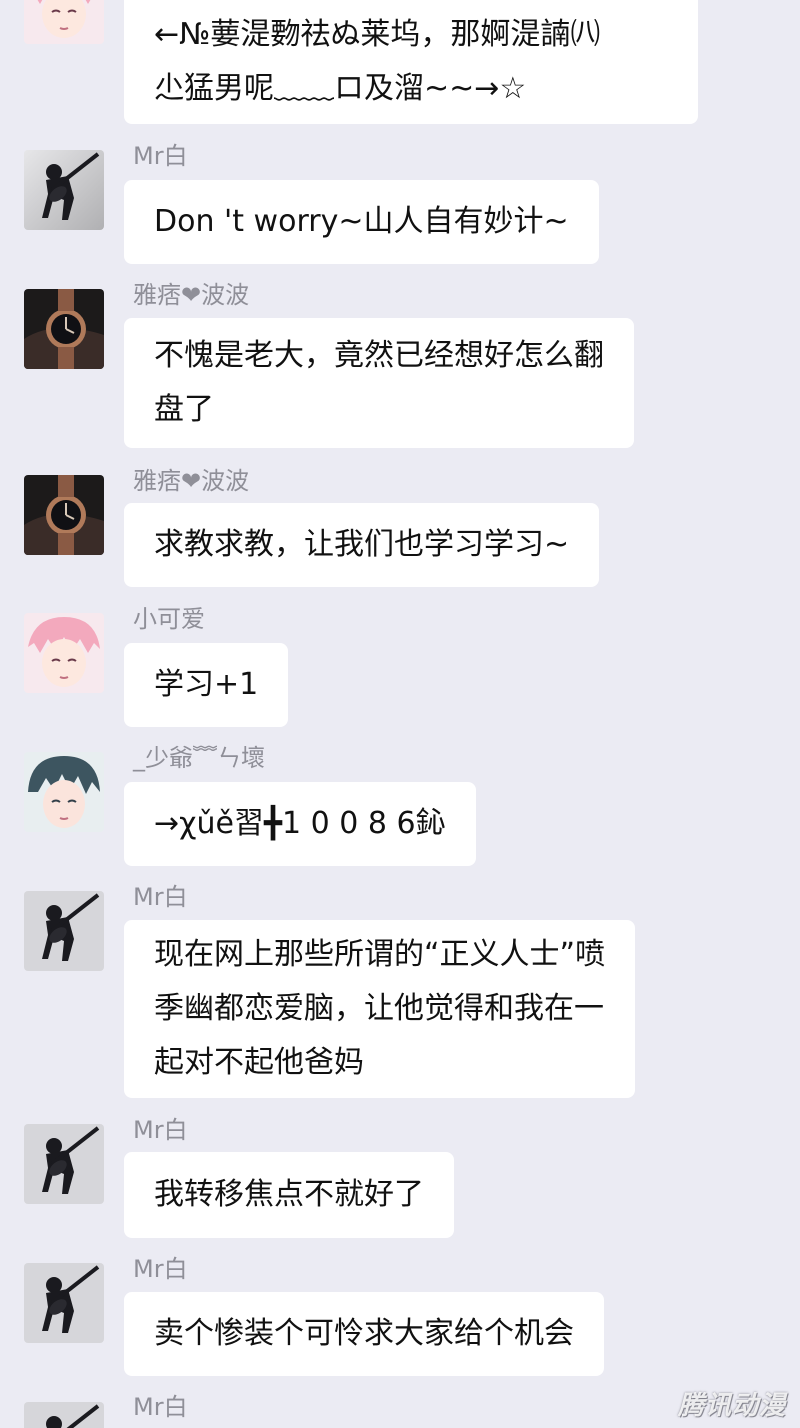 This screenshot has width=800, height=1428. I want to click on message-text: Don 't worry~山人自有妙计~, so click(361, 221).